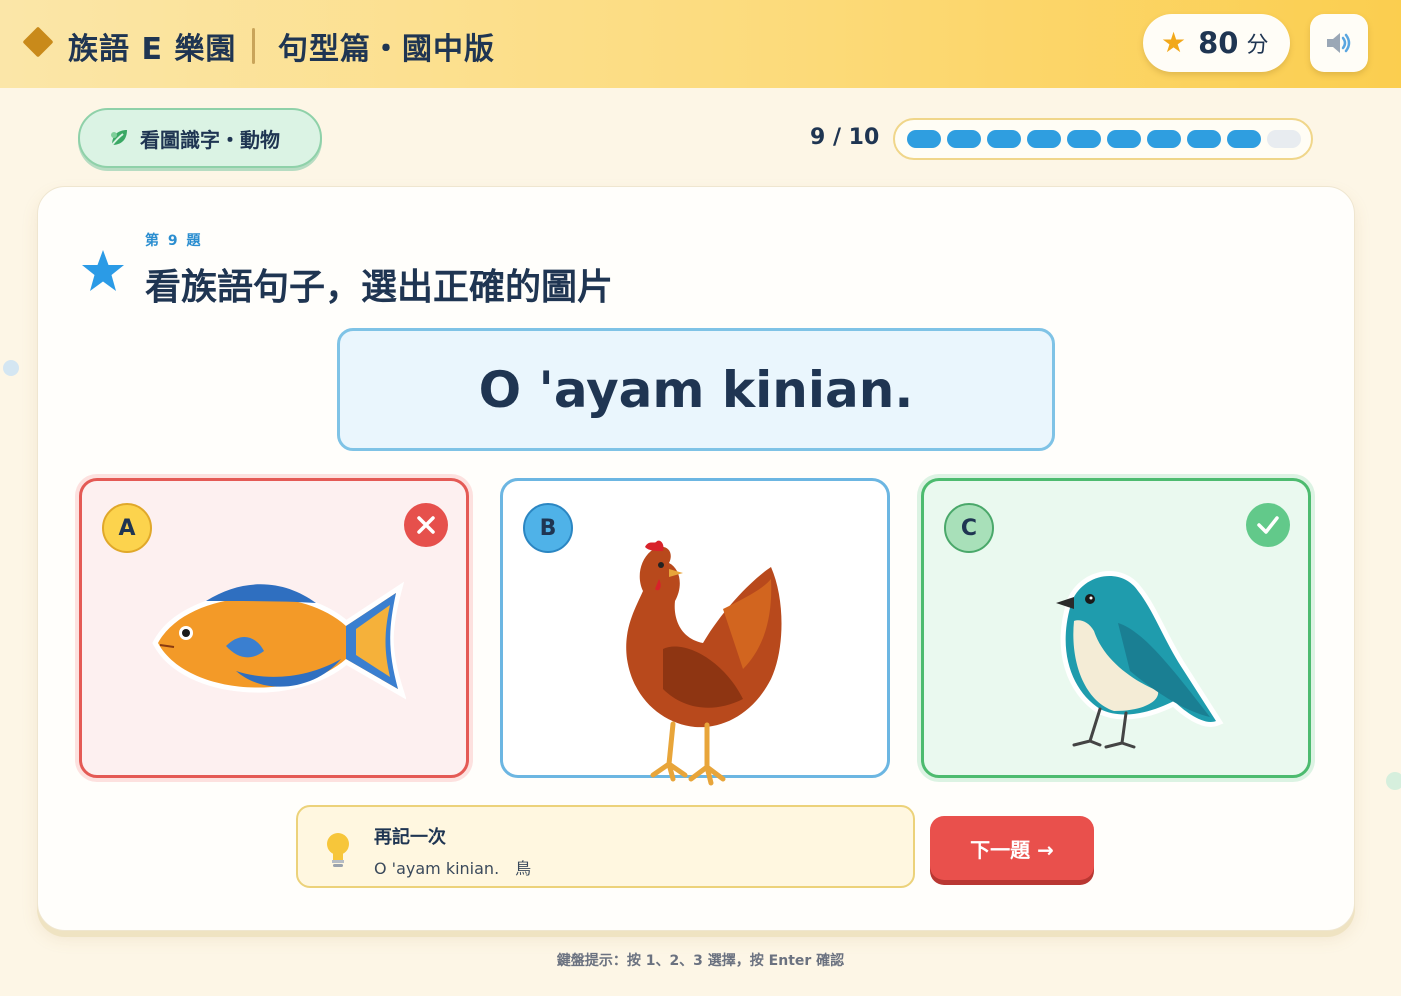 Image resolution: width=1401 pixels, height=996 pixels. Describe the element at coordinates (410, 837) in the screenshot. I see `hint-title: 再記一次` at that location.